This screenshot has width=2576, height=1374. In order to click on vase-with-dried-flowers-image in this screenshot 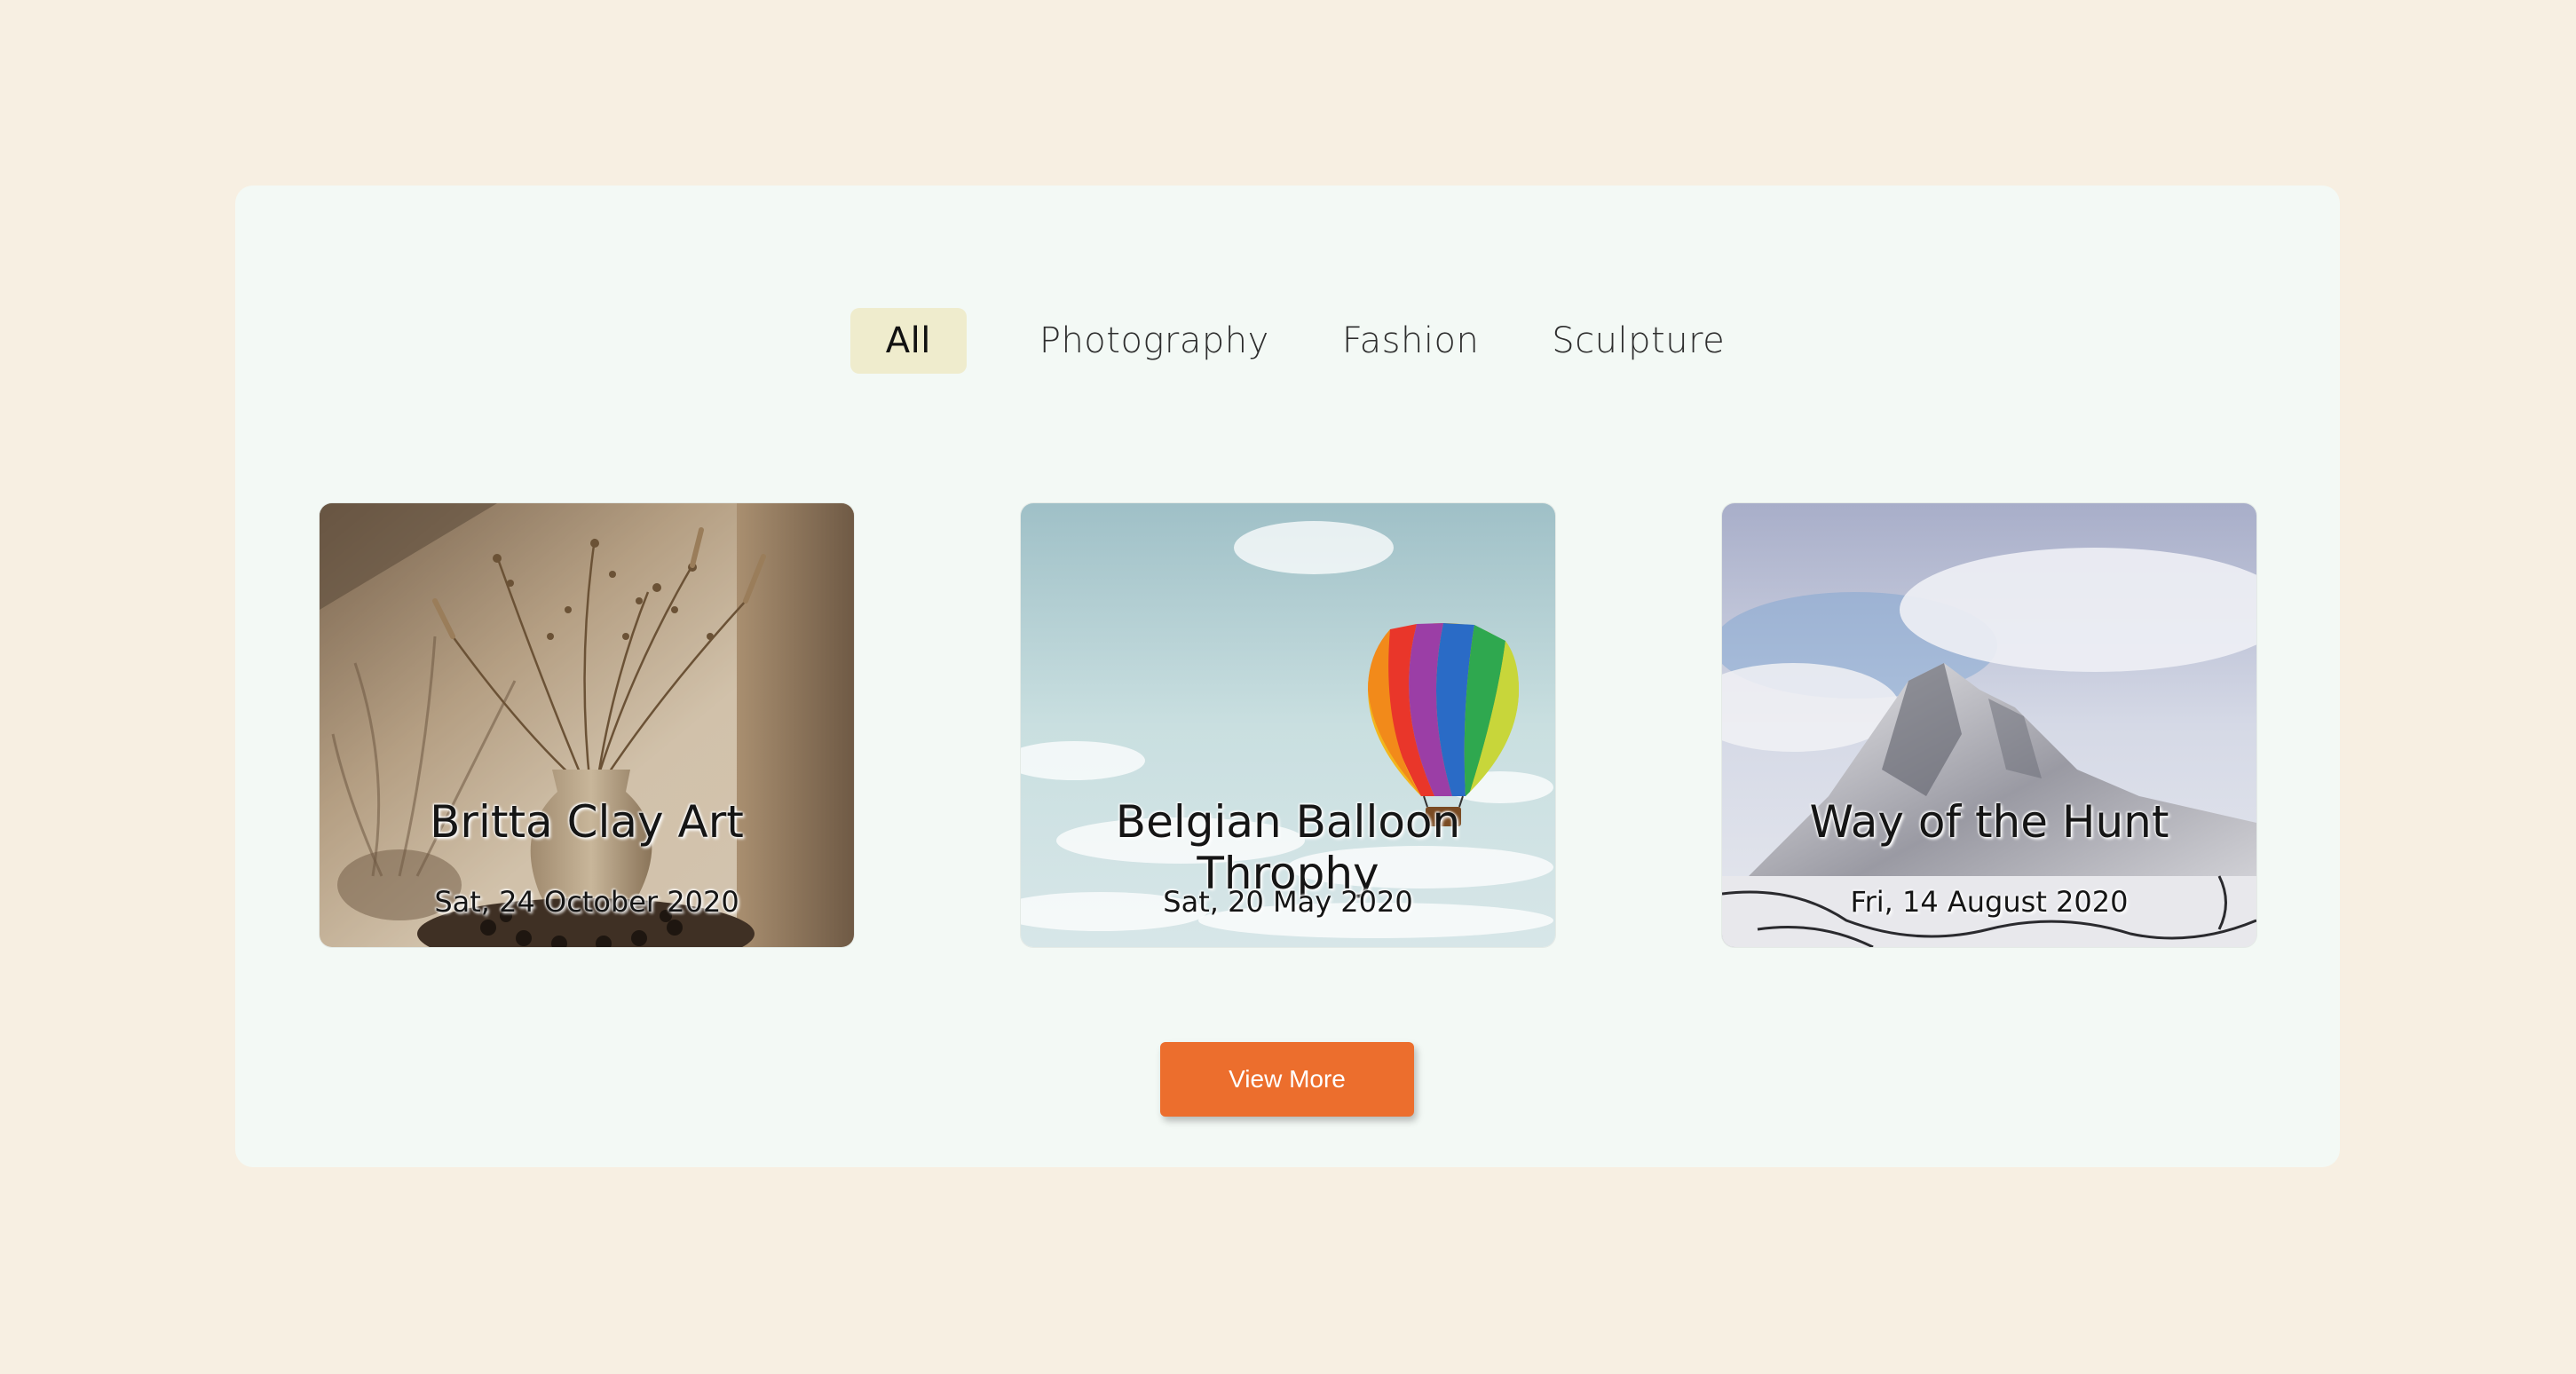, I will do `click(587, 725)`.